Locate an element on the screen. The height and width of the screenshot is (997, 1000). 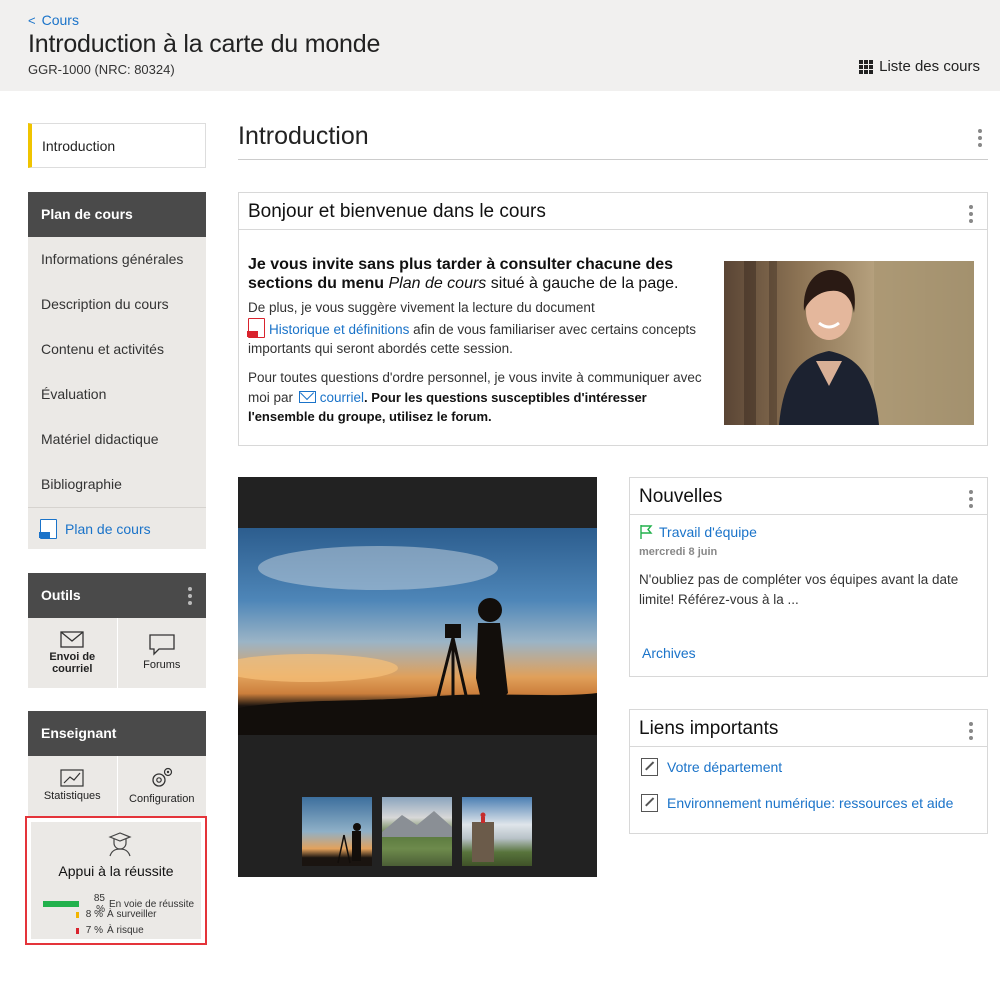
hero-image is located at coordinates (417, 631).